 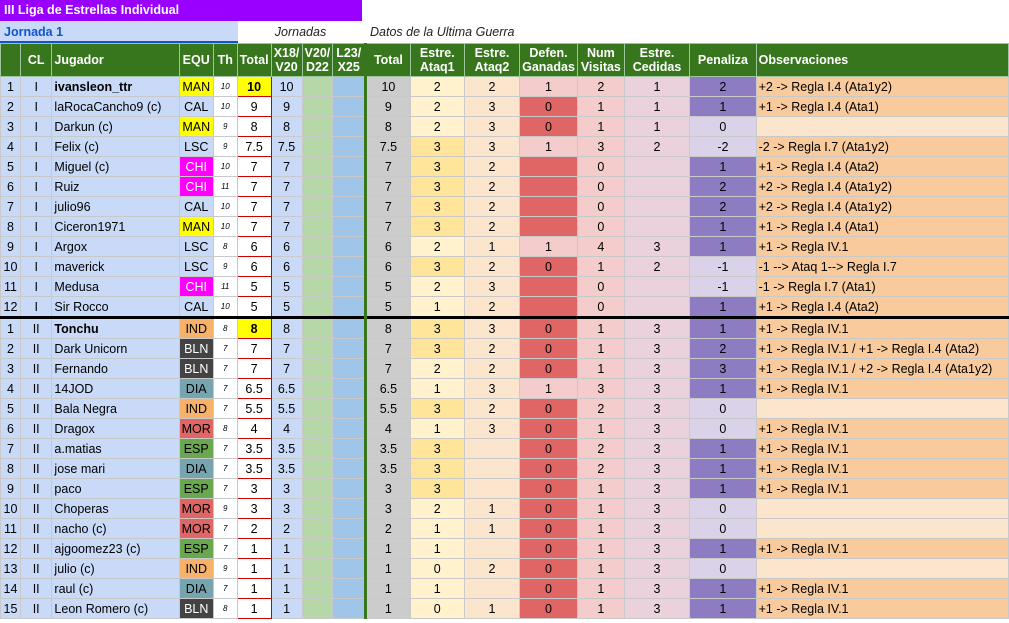 What do you see at coordinates (254, 348) in the screenshot?
I see `total-cell: 7` at bounding box center [254, 348].